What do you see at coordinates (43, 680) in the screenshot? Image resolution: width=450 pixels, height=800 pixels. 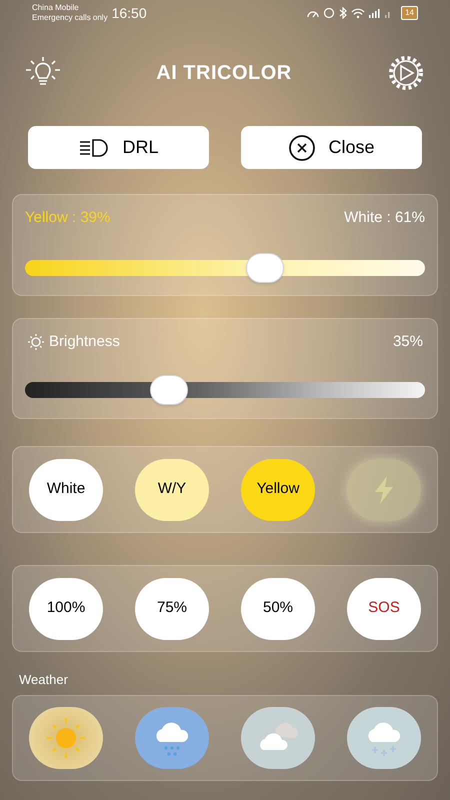 I see `section-label: Weather` at bounding box center [43, 680].